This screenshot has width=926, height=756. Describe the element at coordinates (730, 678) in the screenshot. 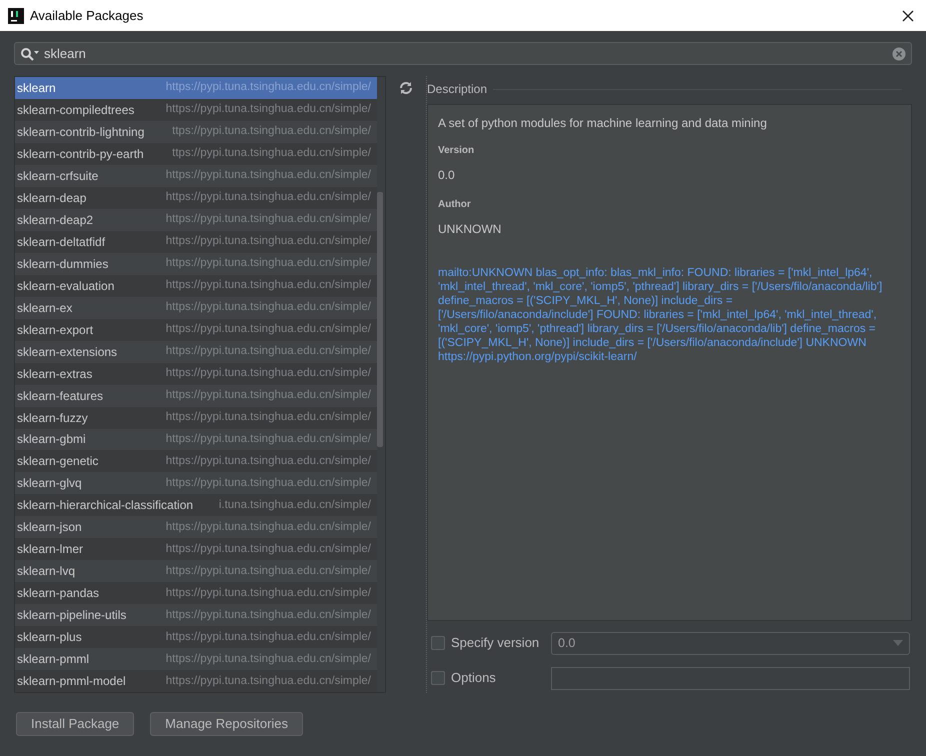

I see `options-field` at that location.